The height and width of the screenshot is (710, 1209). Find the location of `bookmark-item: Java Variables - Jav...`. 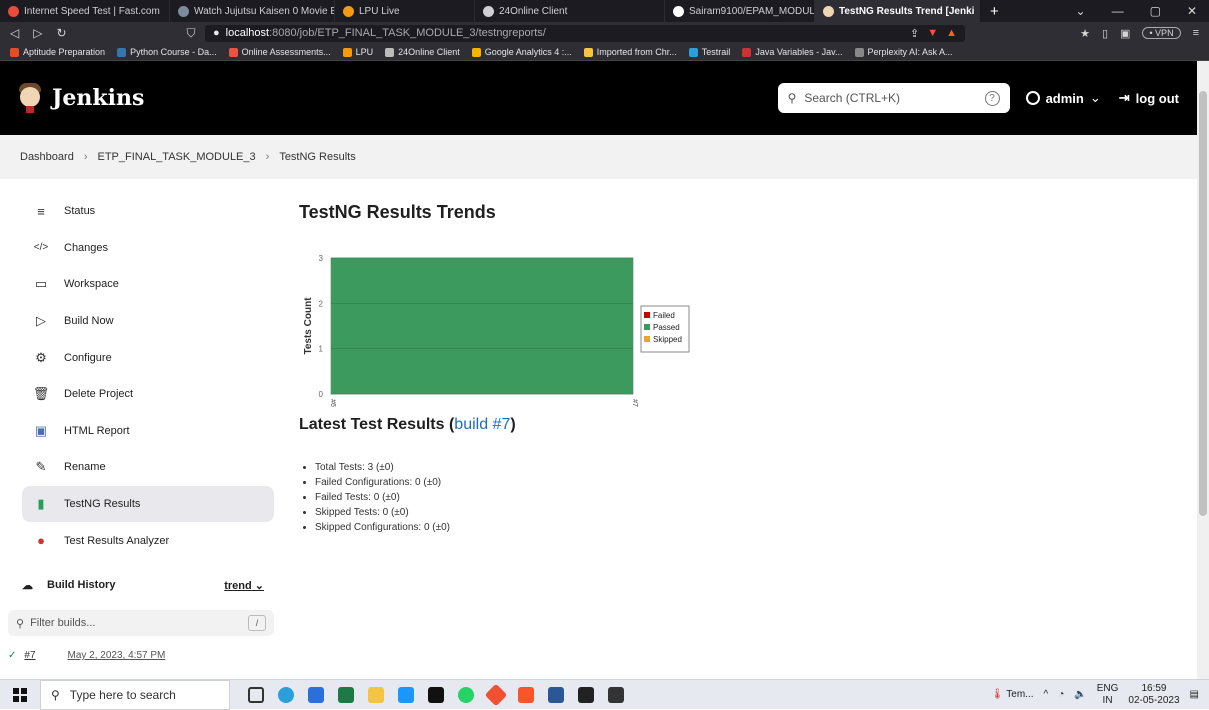

bookmark-item: Java Variables - Jav... is located at coordinates (792, 52).